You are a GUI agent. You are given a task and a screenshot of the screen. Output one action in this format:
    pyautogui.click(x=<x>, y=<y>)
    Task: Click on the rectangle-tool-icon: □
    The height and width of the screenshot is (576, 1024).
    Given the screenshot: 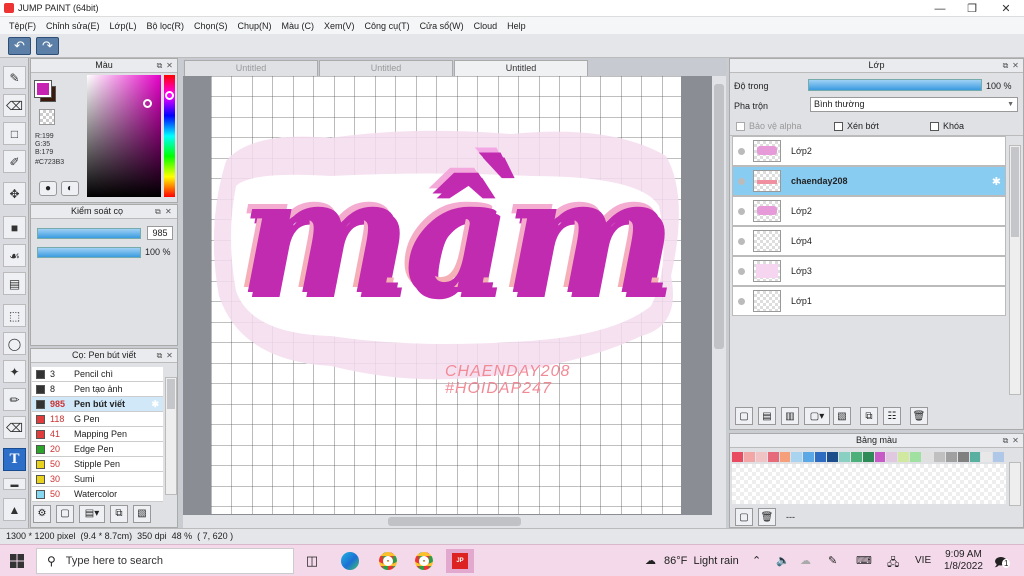 What is the action you would take?
    pyautogui.click(x=14, y=133)
    